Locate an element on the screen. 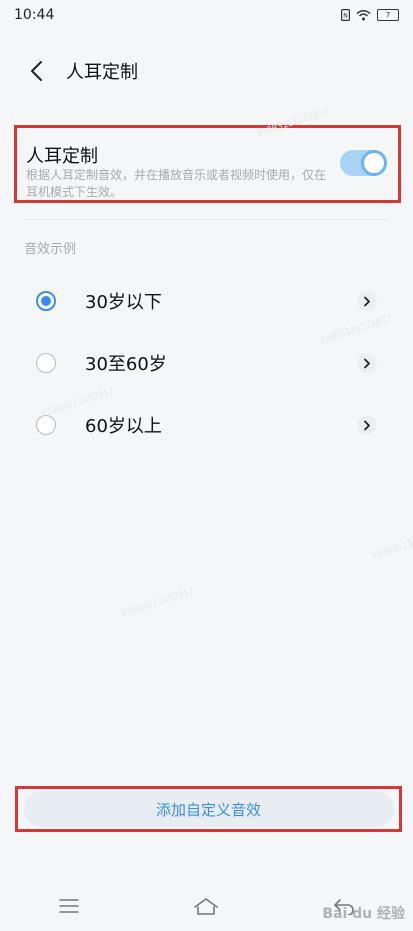 Image resolution: width=413 pixels, height=931 pixels. option-label: 30至60岁 is located at coordinates (126, 364).